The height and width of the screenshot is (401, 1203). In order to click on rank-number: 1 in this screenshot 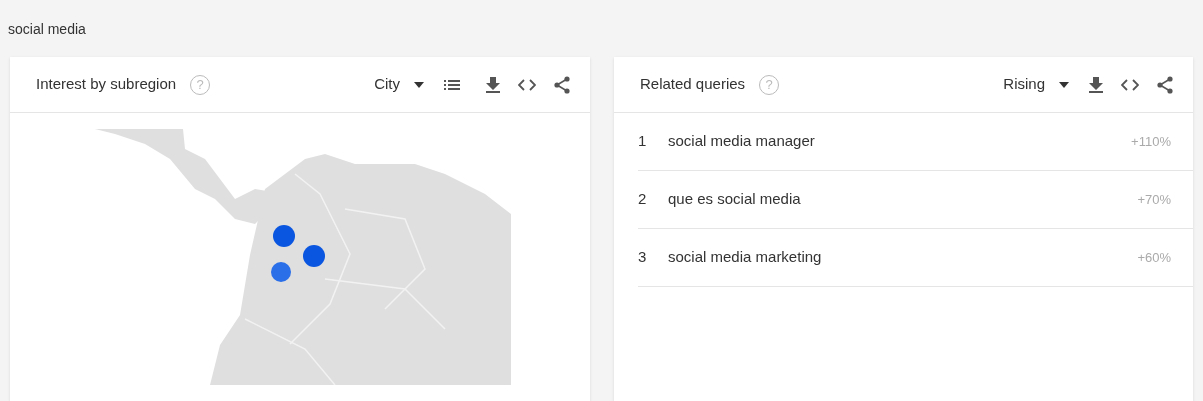, I will do `click(643, 141)`.